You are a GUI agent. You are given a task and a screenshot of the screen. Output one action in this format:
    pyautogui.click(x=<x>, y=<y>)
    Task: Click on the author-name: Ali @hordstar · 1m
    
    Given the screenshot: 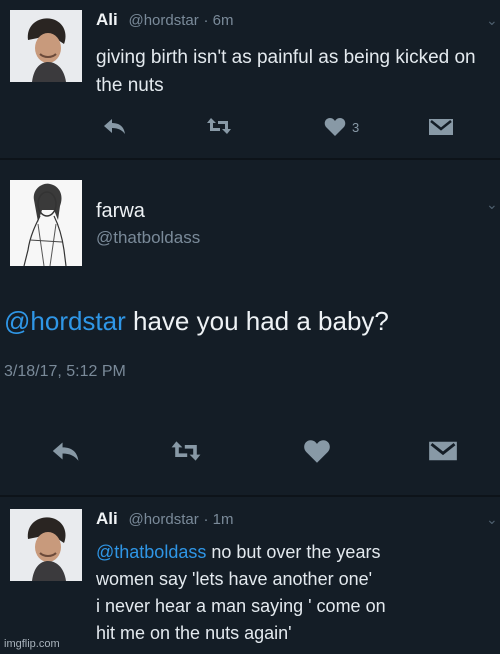 What is the action you would take?
    pyautogui.click(x=164, y=519)
    